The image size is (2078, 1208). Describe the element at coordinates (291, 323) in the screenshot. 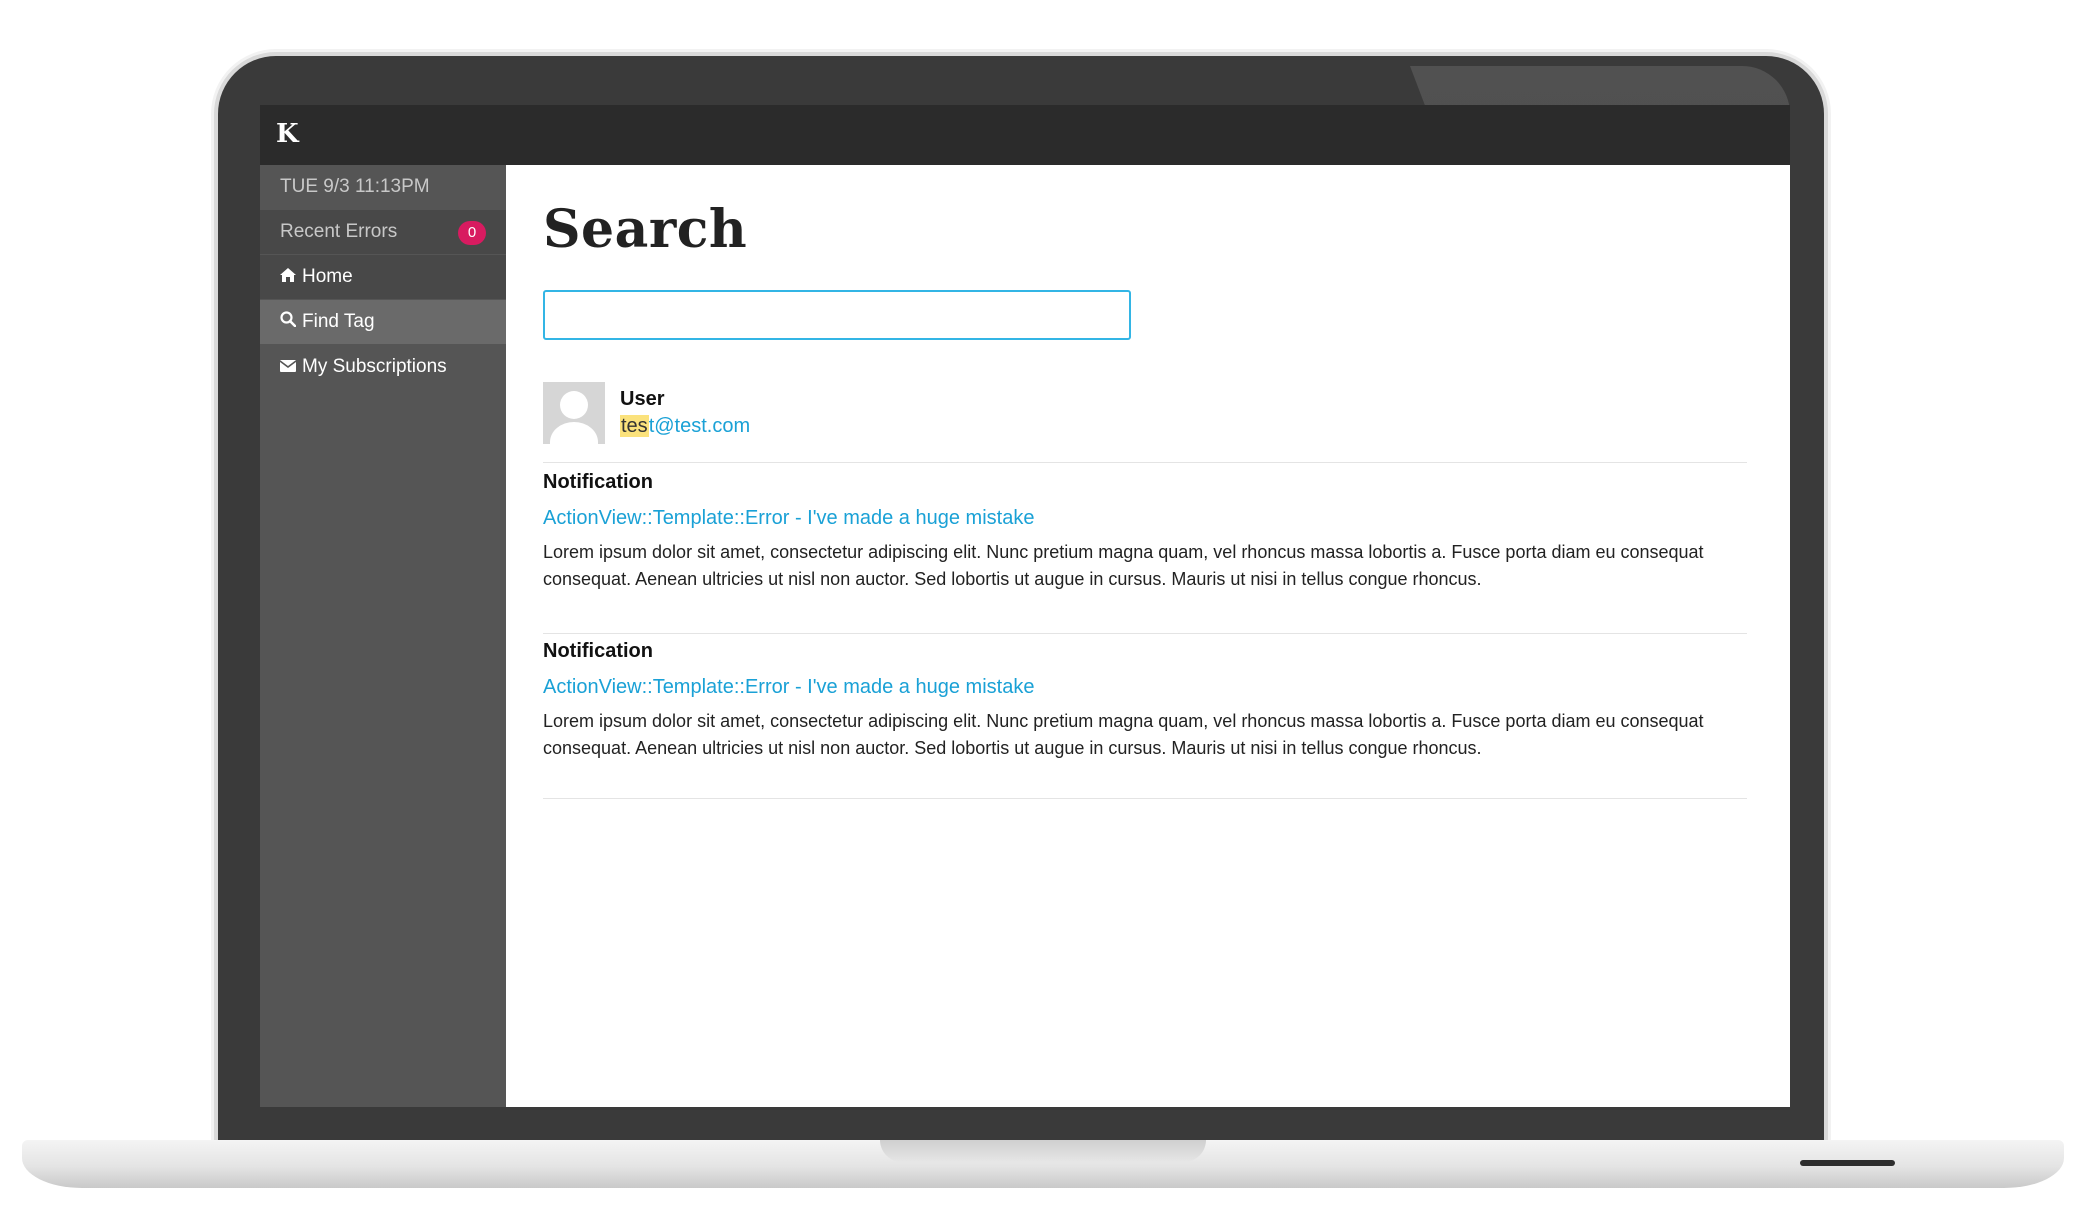

I see `search-icon` at that location.